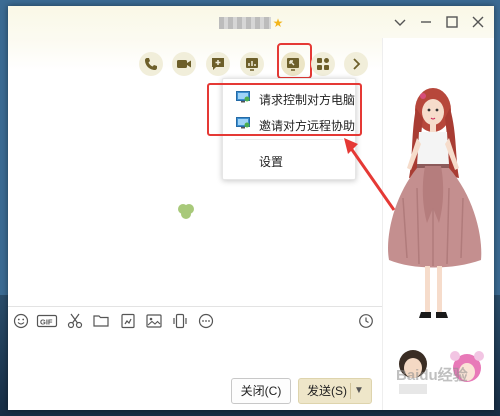 The width and height of the screenshot is (500, 416). I want to click on svg-text: GIF, so click(46, 322).